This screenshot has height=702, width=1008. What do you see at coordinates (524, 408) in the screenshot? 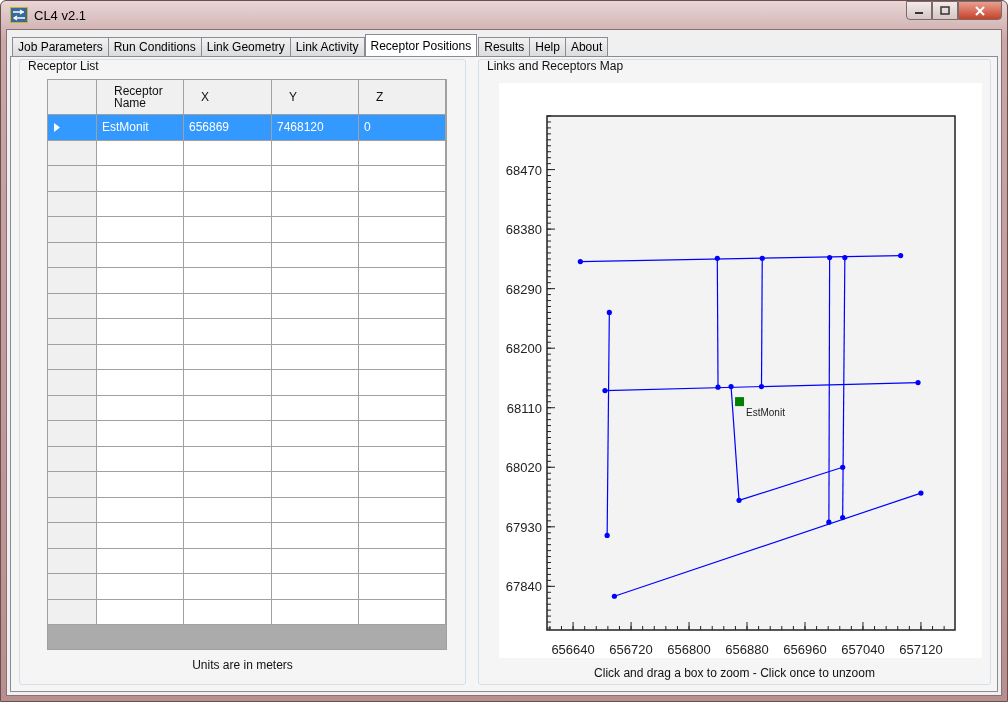
I see `tick-label: 68110` at bounding box center [524, 408].